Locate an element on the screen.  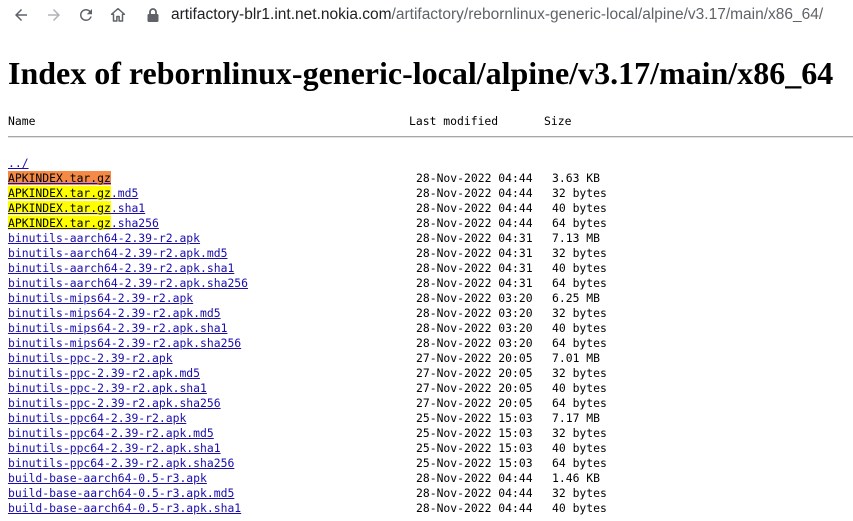
file-link: binutils-ppc64-2.39-r2.apk.sha256 is located at coordinates (121, 463).